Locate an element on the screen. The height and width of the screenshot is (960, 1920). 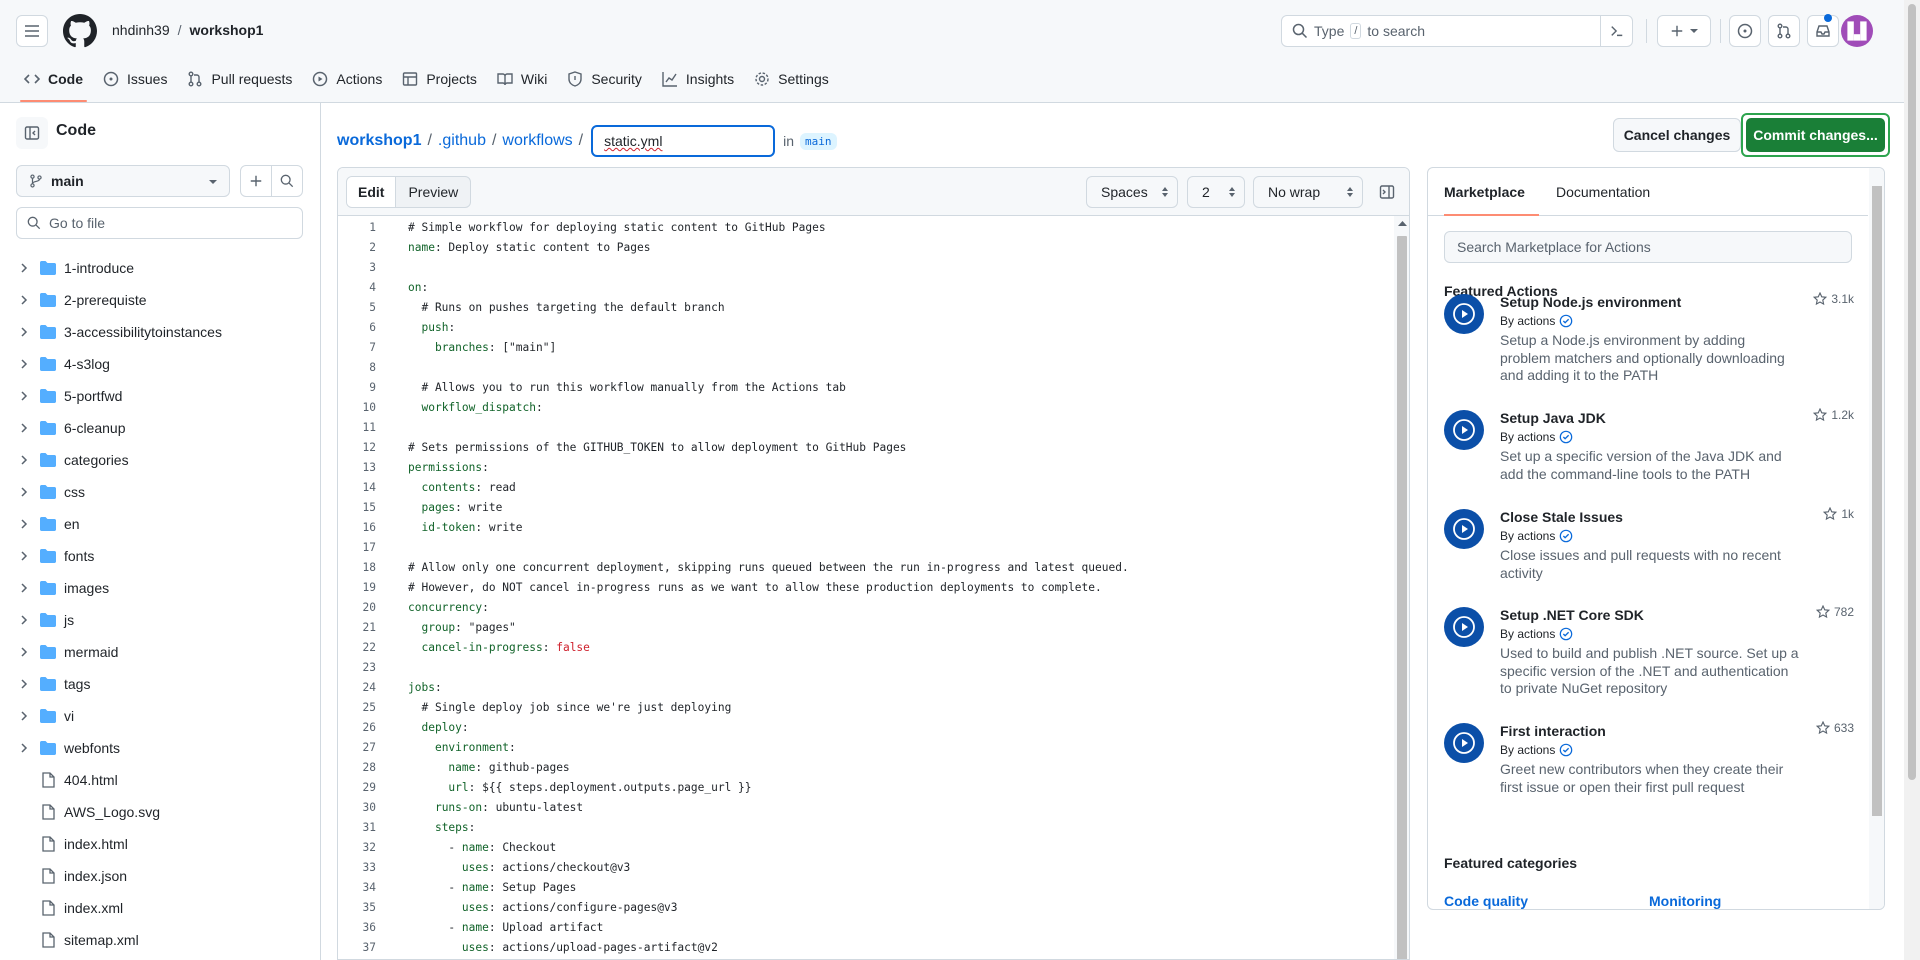
tree-file-item: sitemap.xml is located at coordinates (160, 940).